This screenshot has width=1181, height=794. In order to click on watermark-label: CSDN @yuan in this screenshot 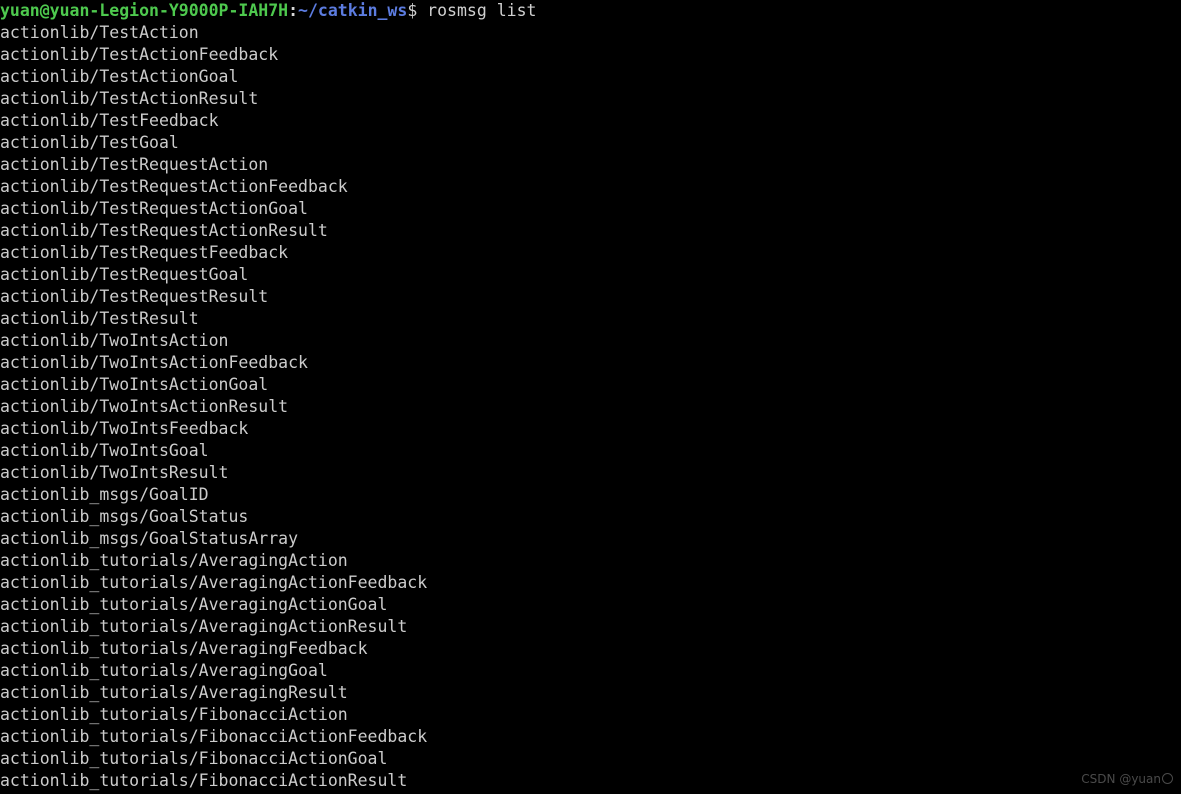, I will do `click(1121, 779)`.